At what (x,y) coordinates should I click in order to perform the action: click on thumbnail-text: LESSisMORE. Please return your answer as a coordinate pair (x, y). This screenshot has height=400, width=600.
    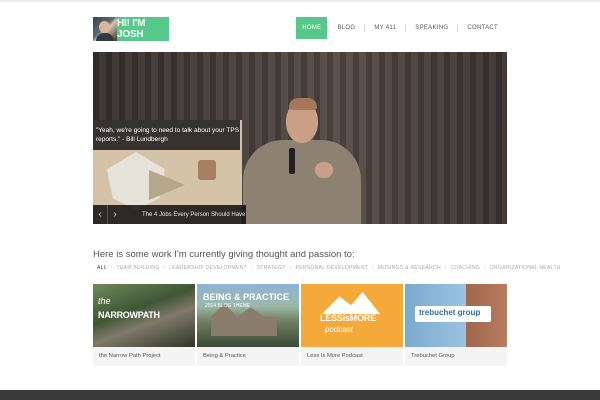
    Looking at the image, I should click on (348, 318).